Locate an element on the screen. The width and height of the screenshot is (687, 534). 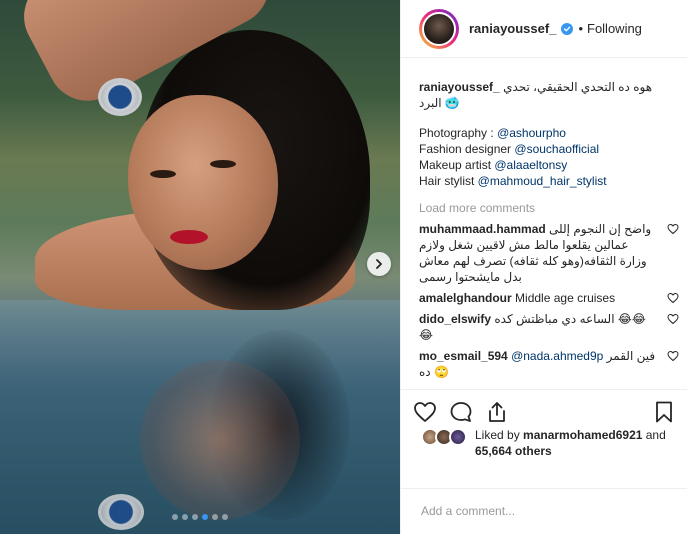
carousel-next-button is located at coordinates (379, 264).